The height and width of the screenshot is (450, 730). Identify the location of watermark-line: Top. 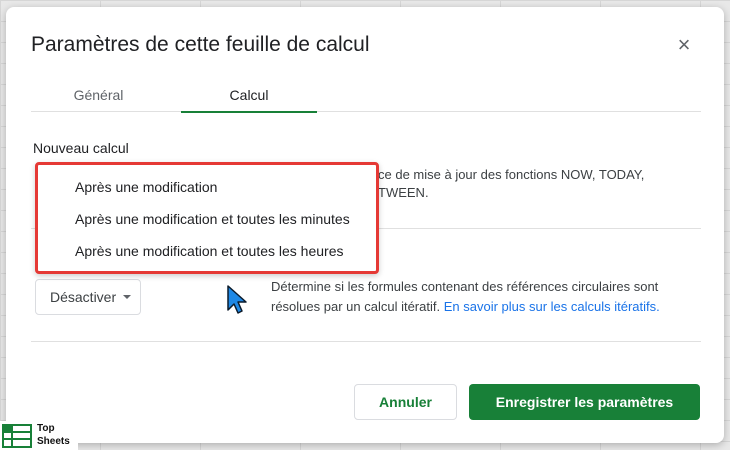
(46, 428).